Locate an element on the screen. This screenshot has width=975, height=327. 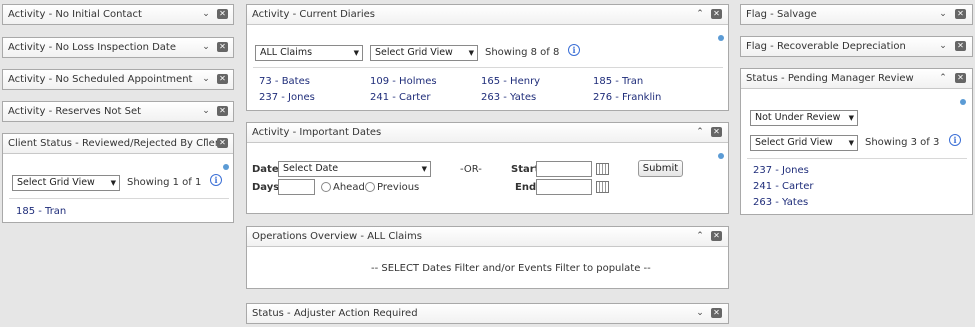
client-item: 185 - Tran is located at coordinates (41, 211).